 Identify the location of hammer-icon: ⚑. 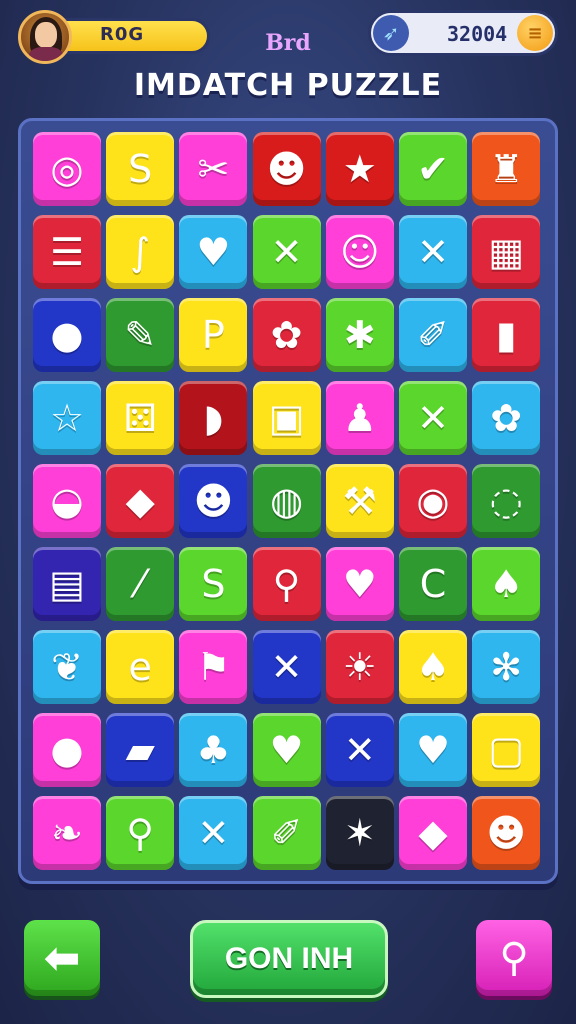
(213, 667).